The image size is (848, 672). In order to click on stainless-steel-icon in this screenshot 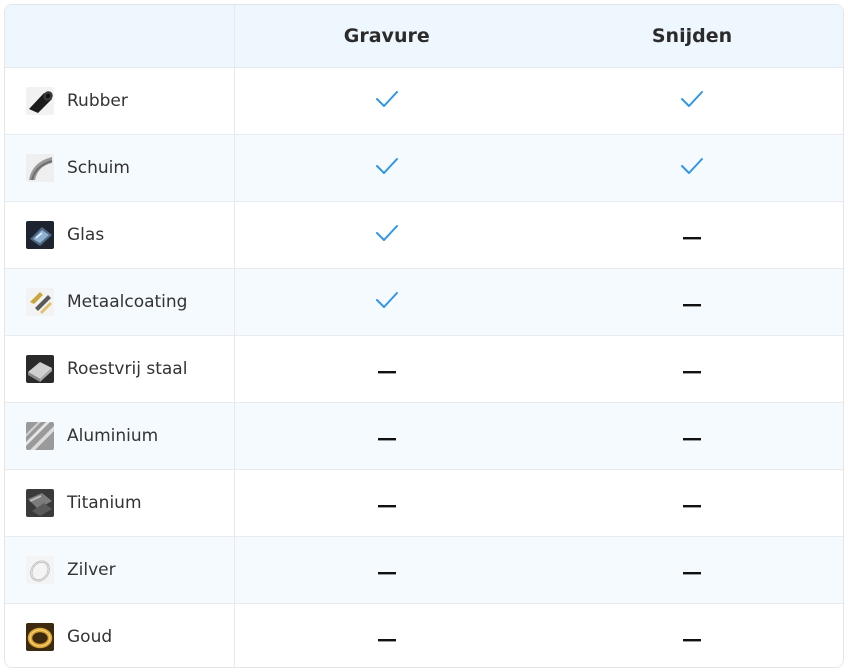, I will do `click(40, 368)`.